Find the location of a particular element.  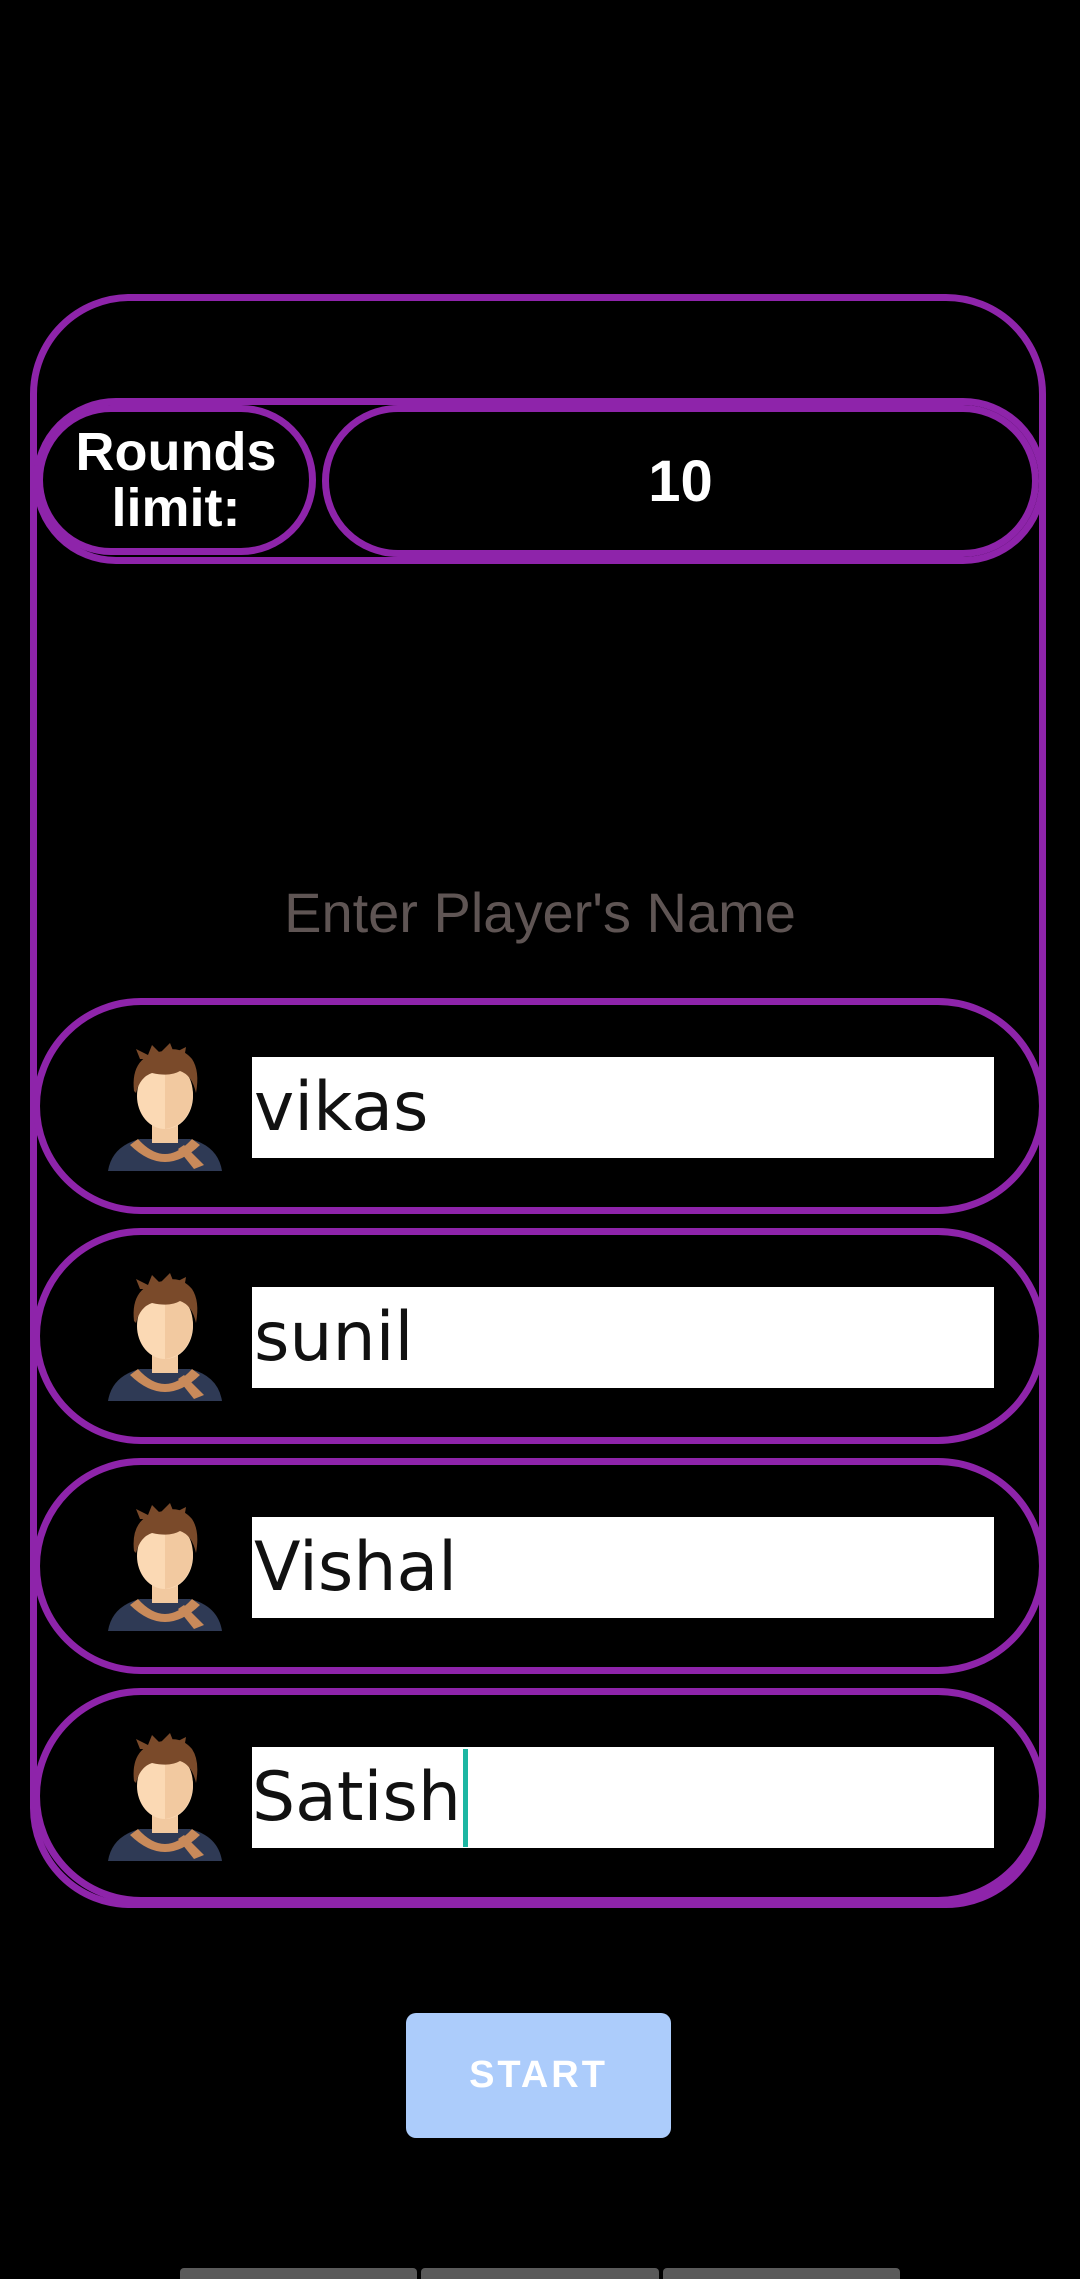

rounds-limit-label: Rounds limit: is located at coordinates (176, 480).